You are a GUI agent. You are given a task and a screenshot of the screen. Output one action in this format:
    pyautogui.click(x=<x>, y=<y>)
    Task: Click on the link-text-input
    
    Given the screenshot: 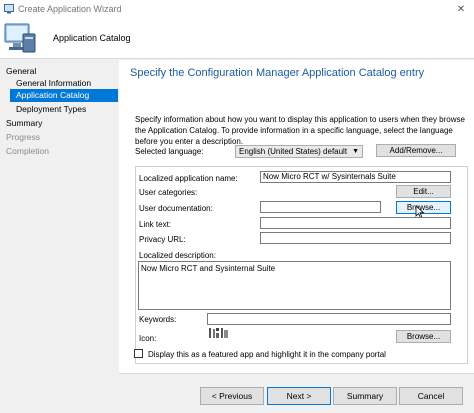 What is the action you would take?
    pyautogui.click(x=355, y=223)
    